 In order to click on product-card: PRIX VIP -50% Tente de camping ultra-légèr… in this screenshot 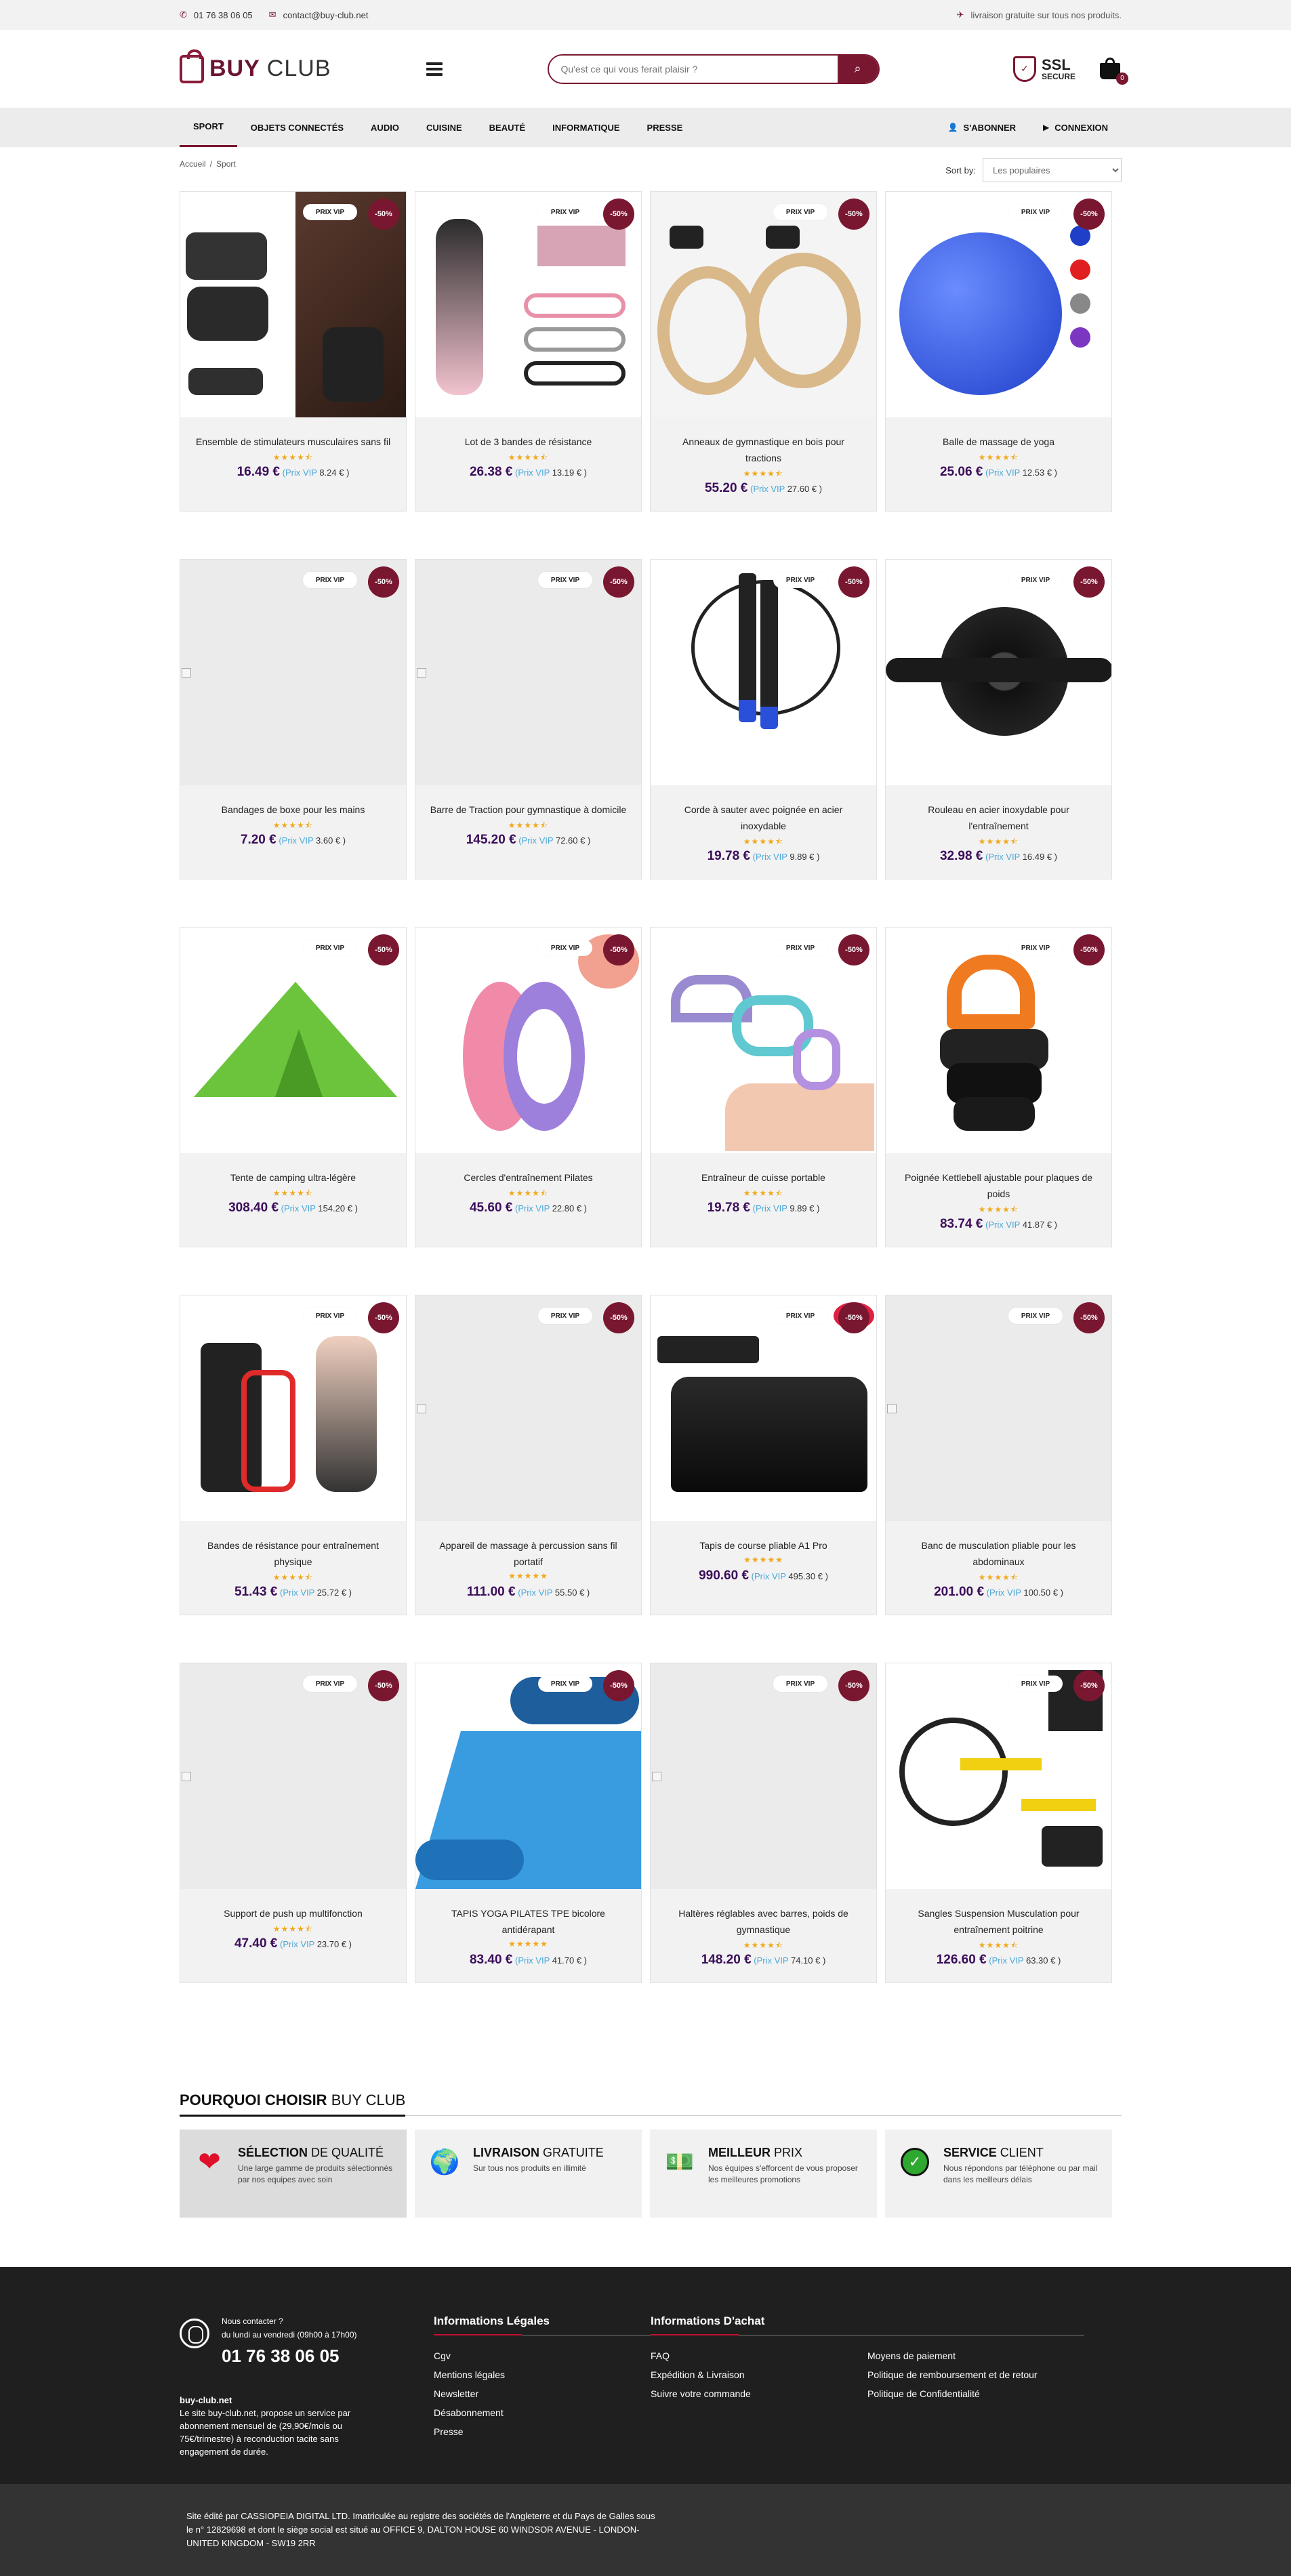, I will do `click(293, 1087)`.